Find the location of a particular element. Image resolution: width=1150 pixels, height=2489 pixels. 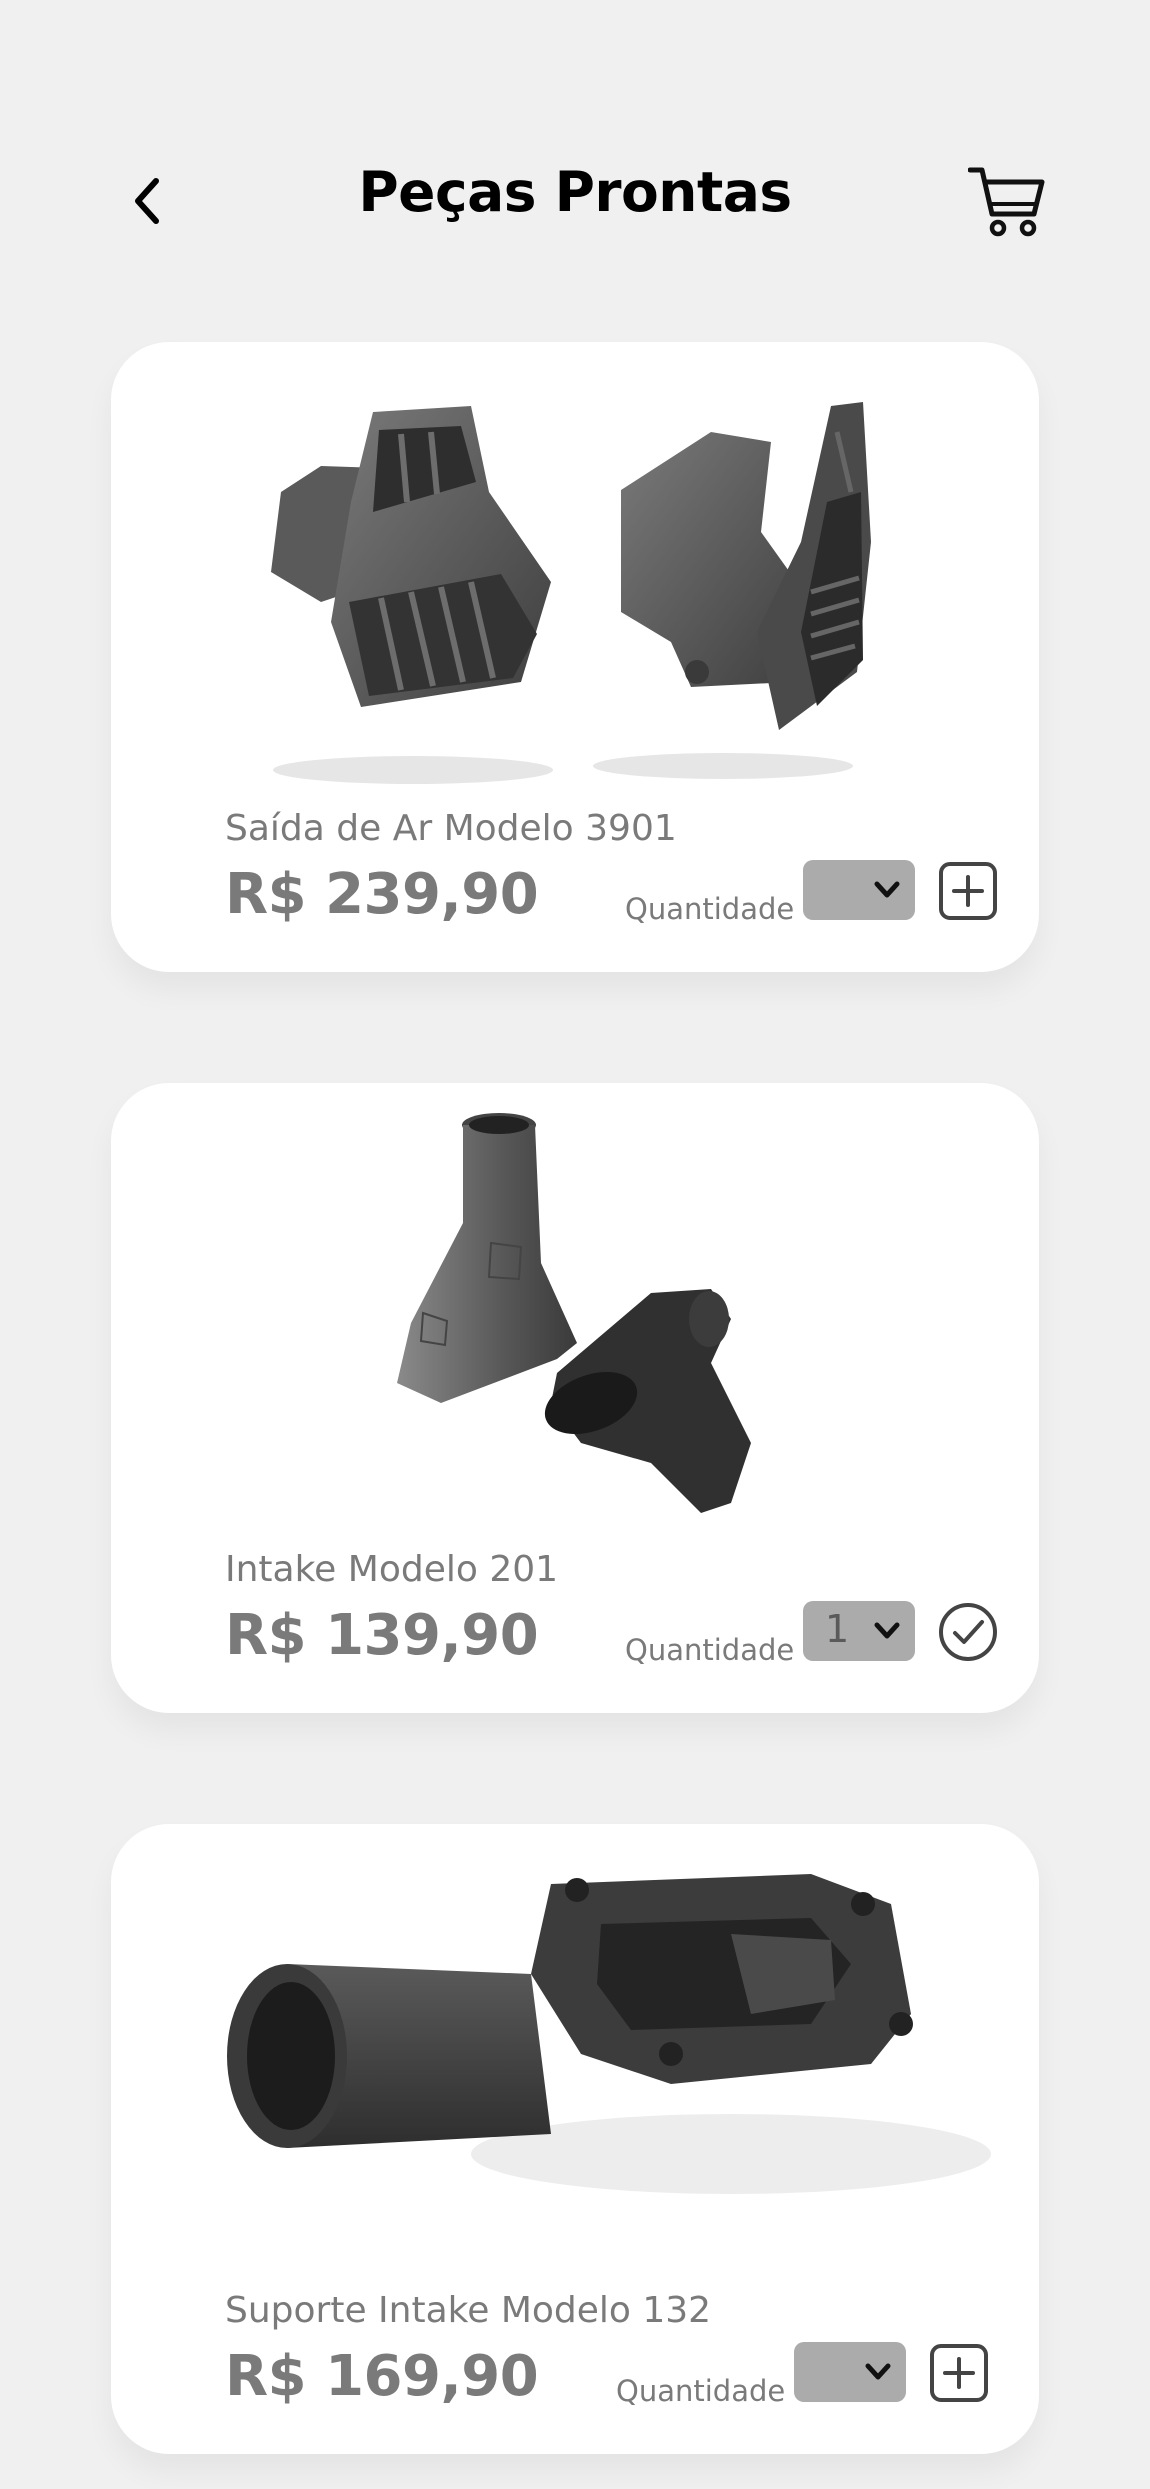

quantity-select: 1 is located at coordinates (859, 1631).